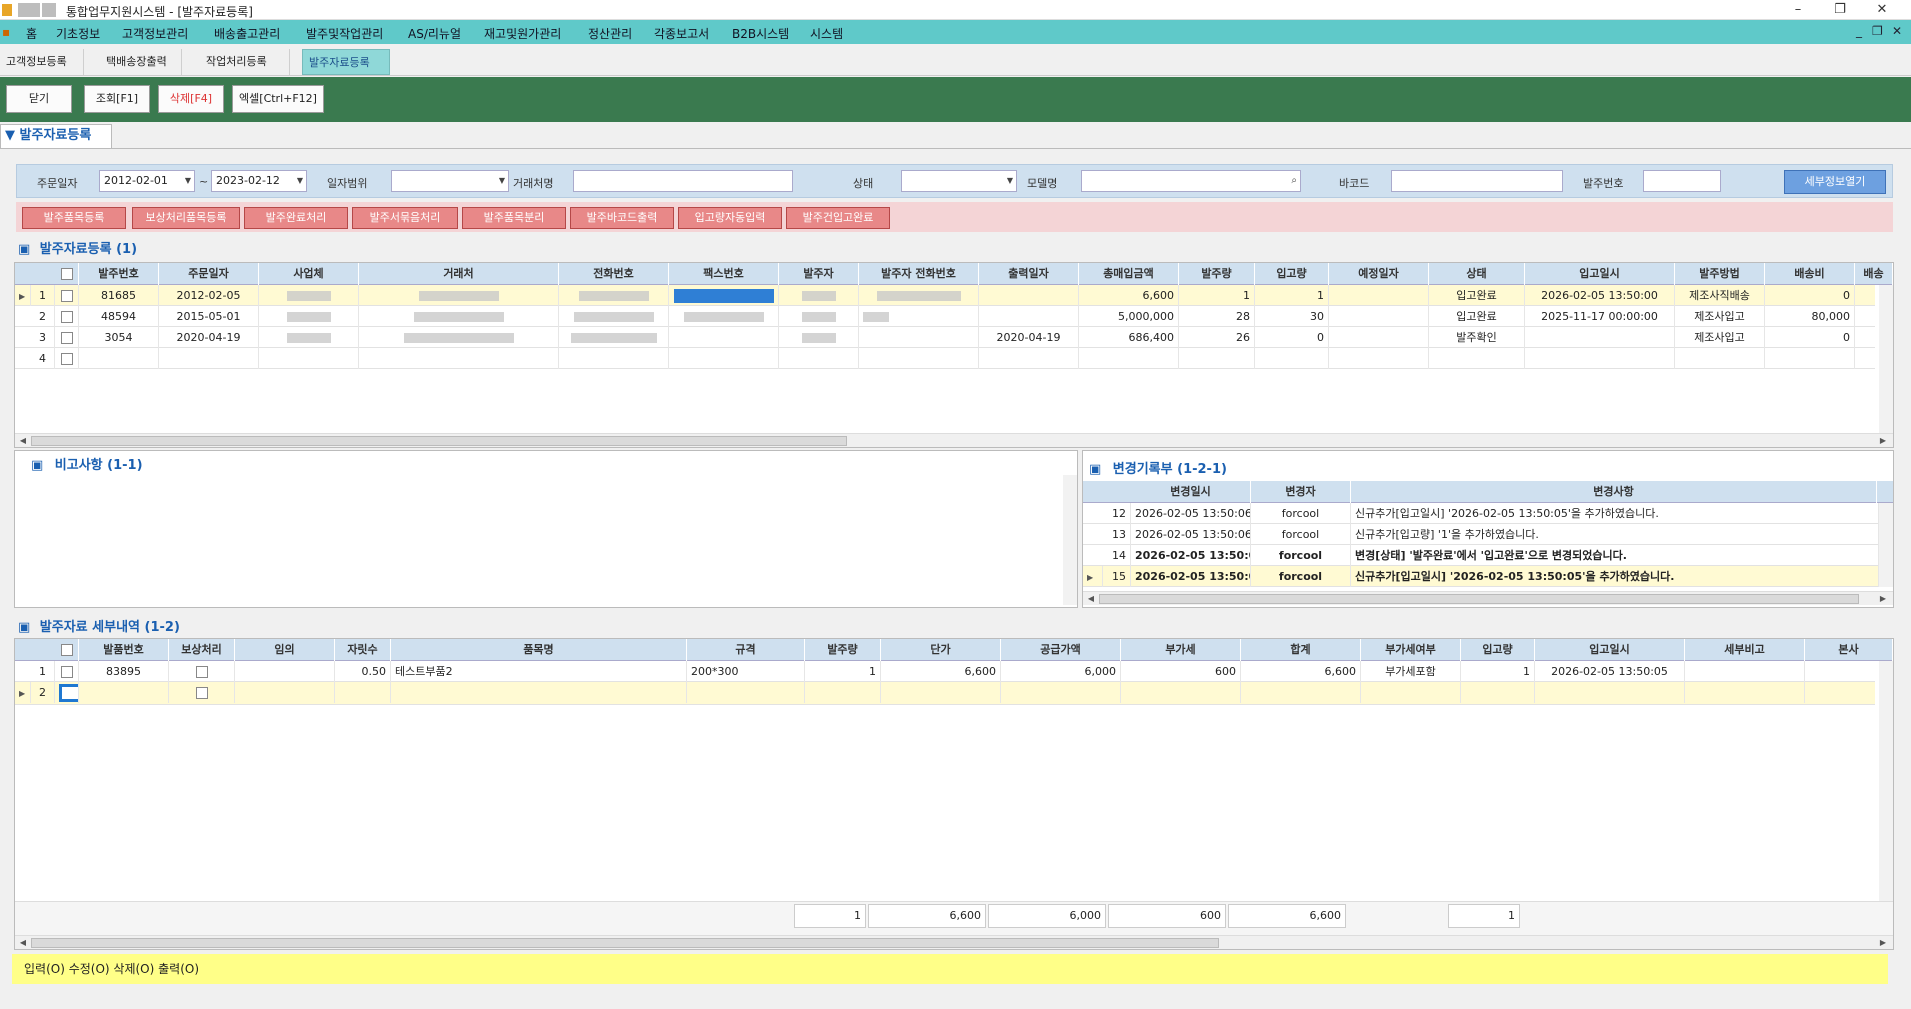 The width and height of the screenshot is (1911, 1009). I want to click on tab-order-register: 발주자료등록, so click(346, 62).